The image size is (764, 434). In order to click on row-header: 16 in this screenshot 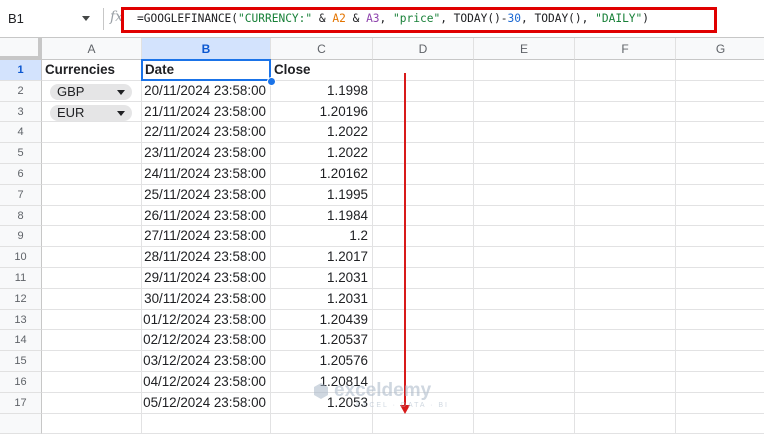, I will do `click(21, 382)`.